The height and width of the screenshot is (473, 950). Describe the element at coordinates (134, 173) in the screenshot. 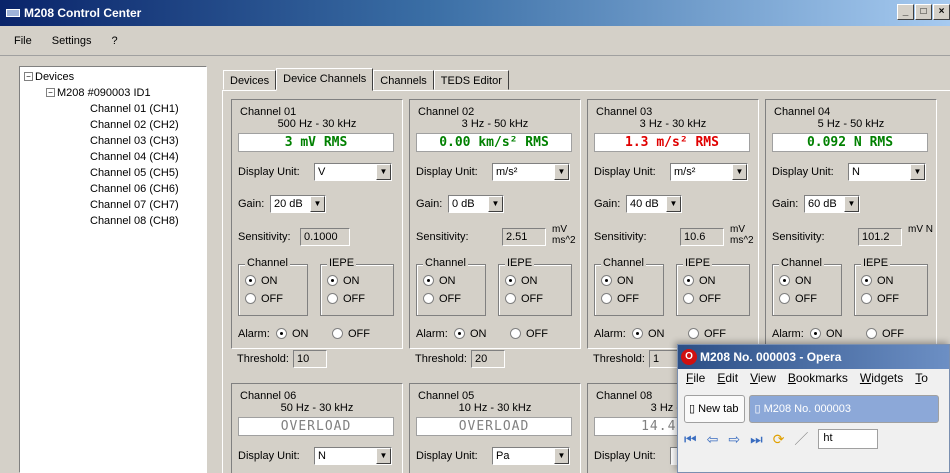

I see `tree-channel-5: Channel 05 (CH5)` at that location.